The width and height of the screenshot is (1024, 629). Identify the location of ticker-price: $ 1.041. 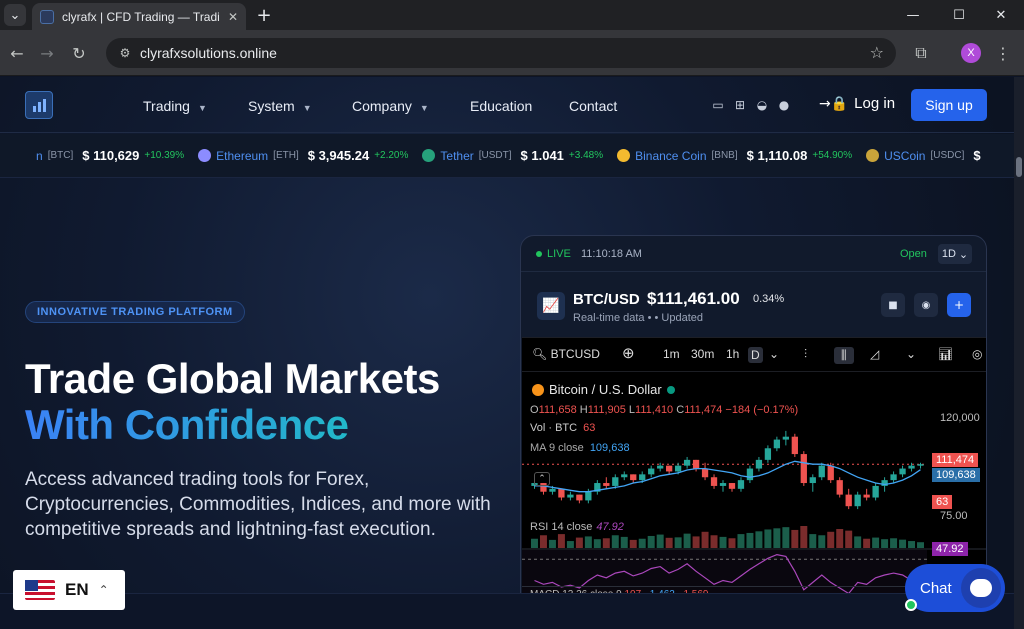
(542, 155).